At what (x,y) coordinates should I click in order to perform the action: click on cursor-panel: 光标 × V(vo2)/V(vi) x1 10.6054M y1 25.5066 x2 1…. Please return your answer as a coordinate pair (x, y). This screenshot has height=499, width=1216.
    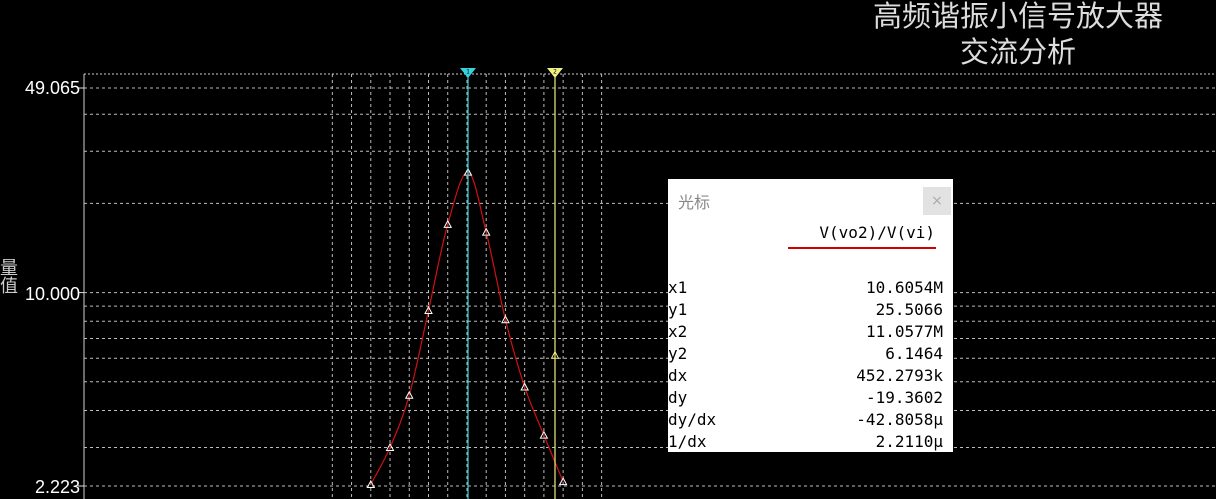
    Looking at the image, I should click on (810, 315).